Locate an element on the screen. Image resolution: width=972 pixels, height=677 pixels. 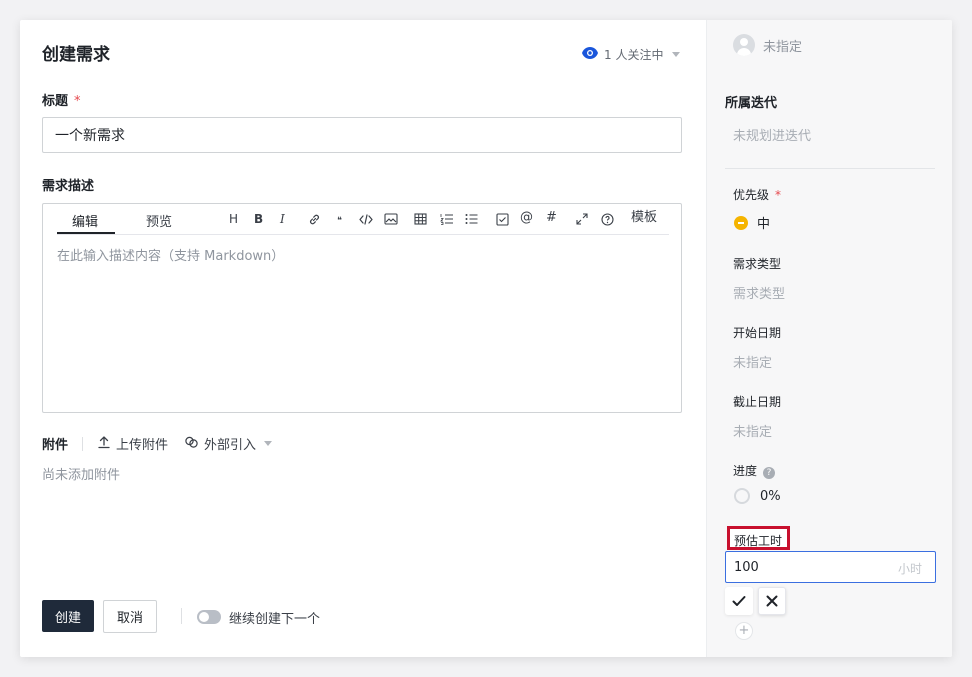
priority-label-text: 优先级 is located at coordinates (751, 195).